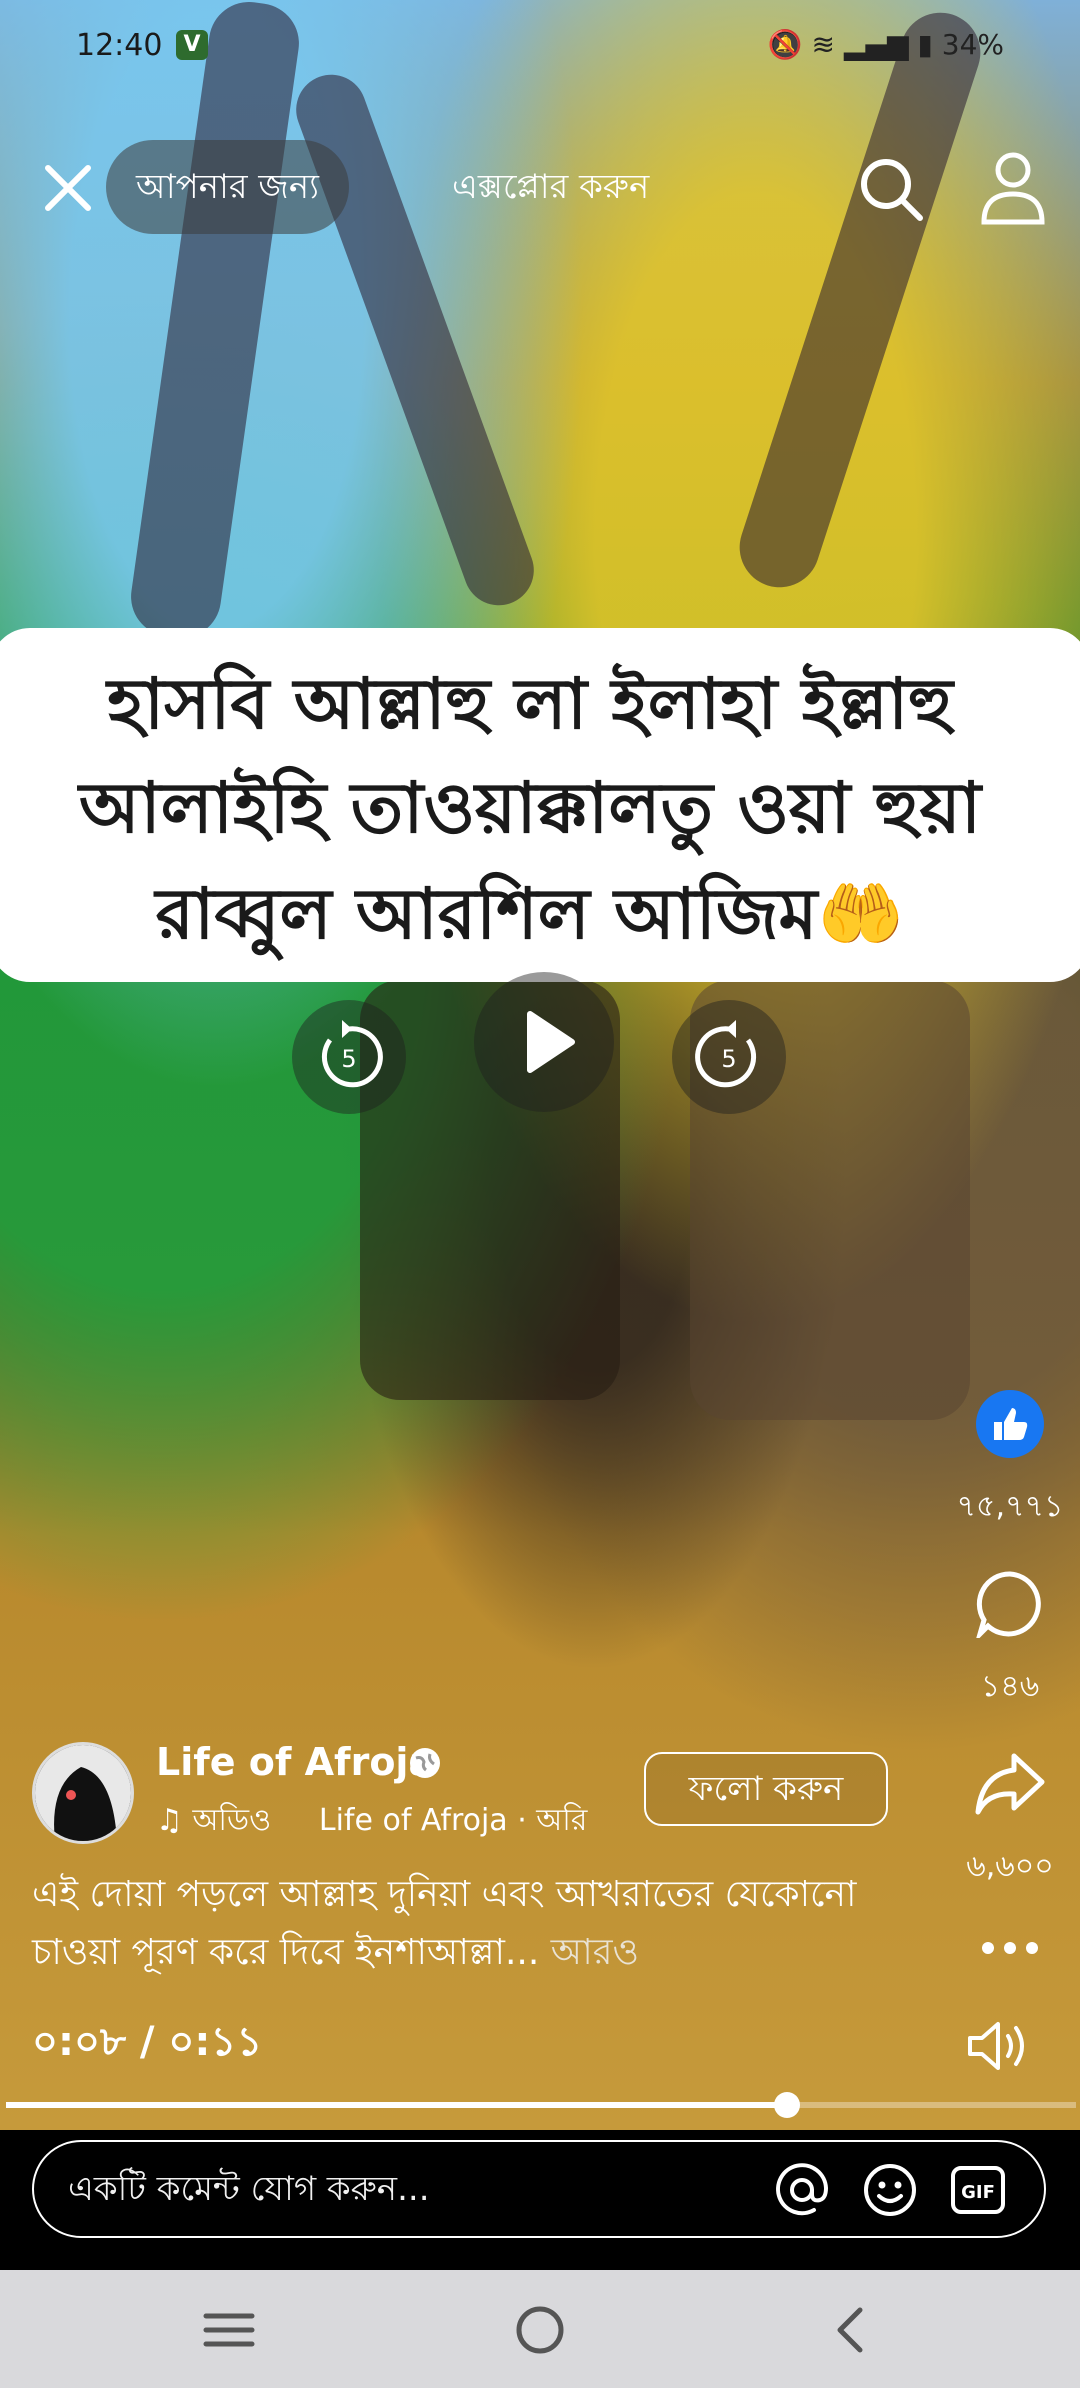  Describe the element at coordinates (1010, 1866) in the screenshot. I see `share-count: ৬,৬০০` at that location.